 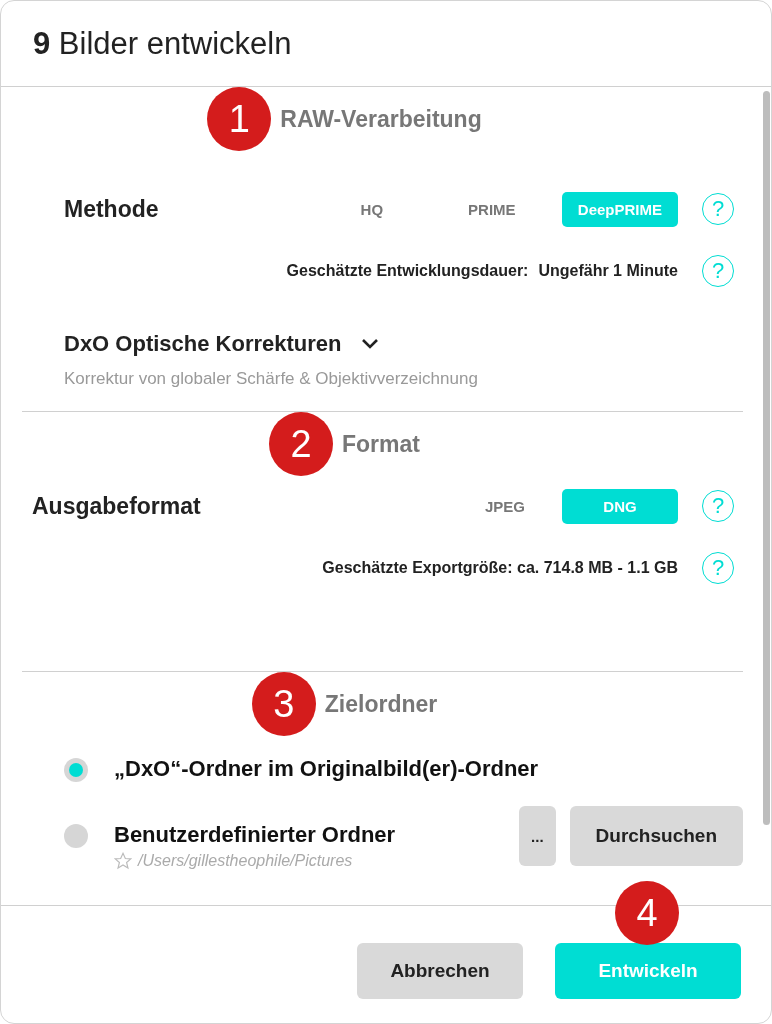 I want to click on estimate-label: Geschätzte Entwicklungsdauer:, so click(x=407, y=271).